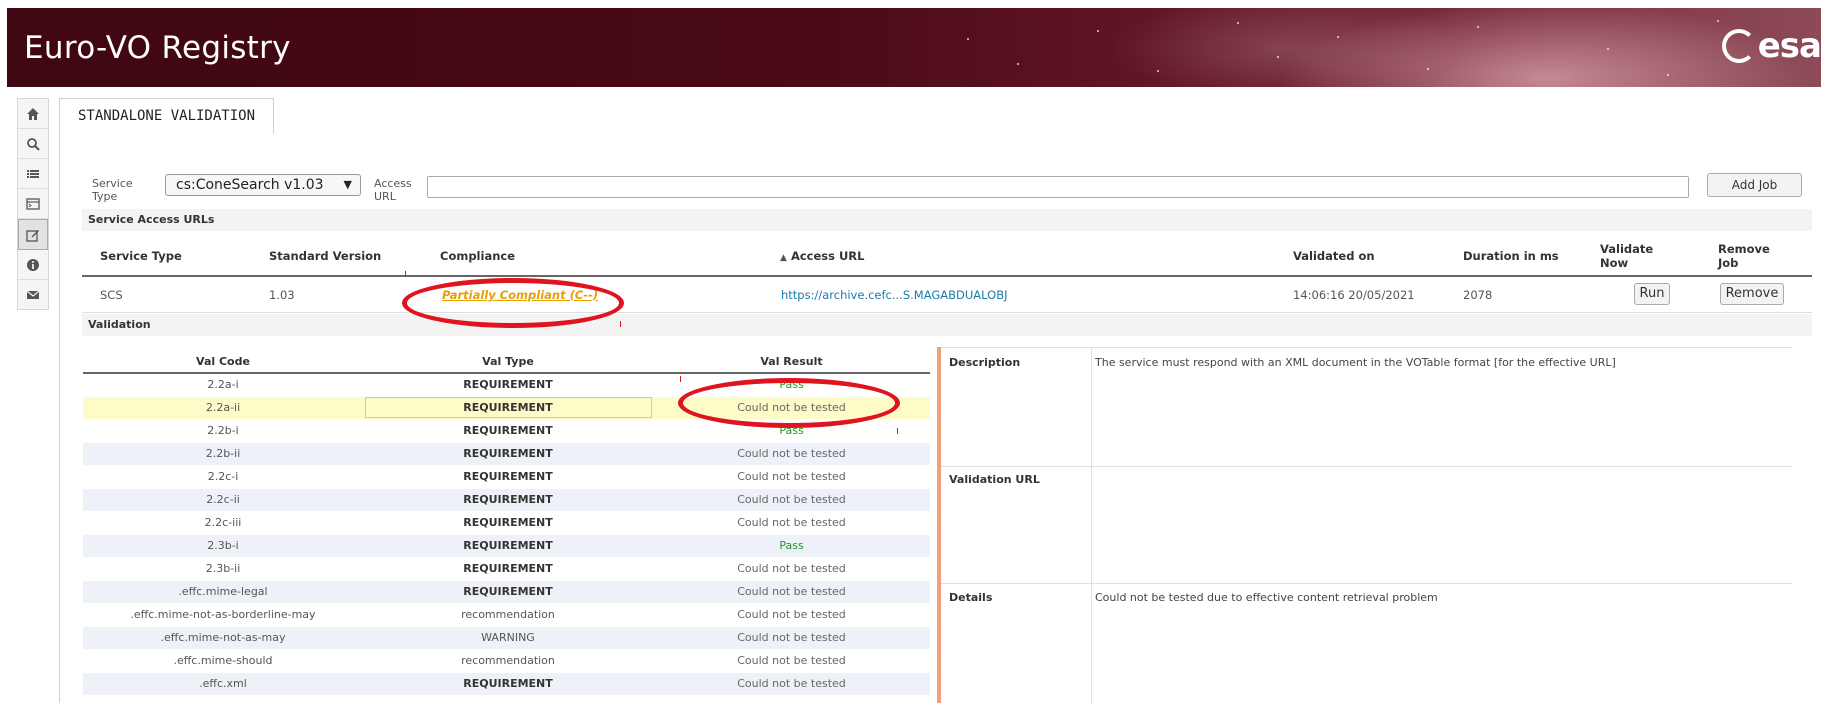  I want to click on add-job-button: Add Job, so click(1754, 185).